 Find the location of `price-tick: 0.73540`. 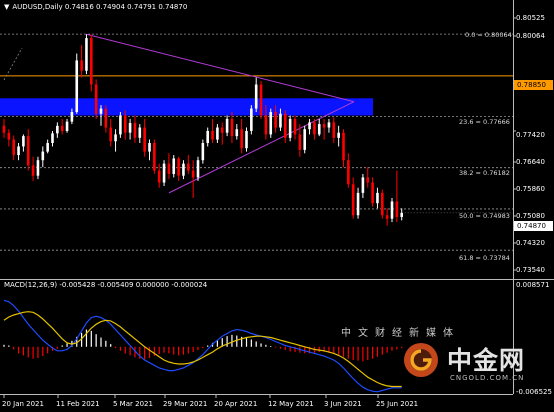

price-tick: 0.73540 is located at coordinates (530, 270).